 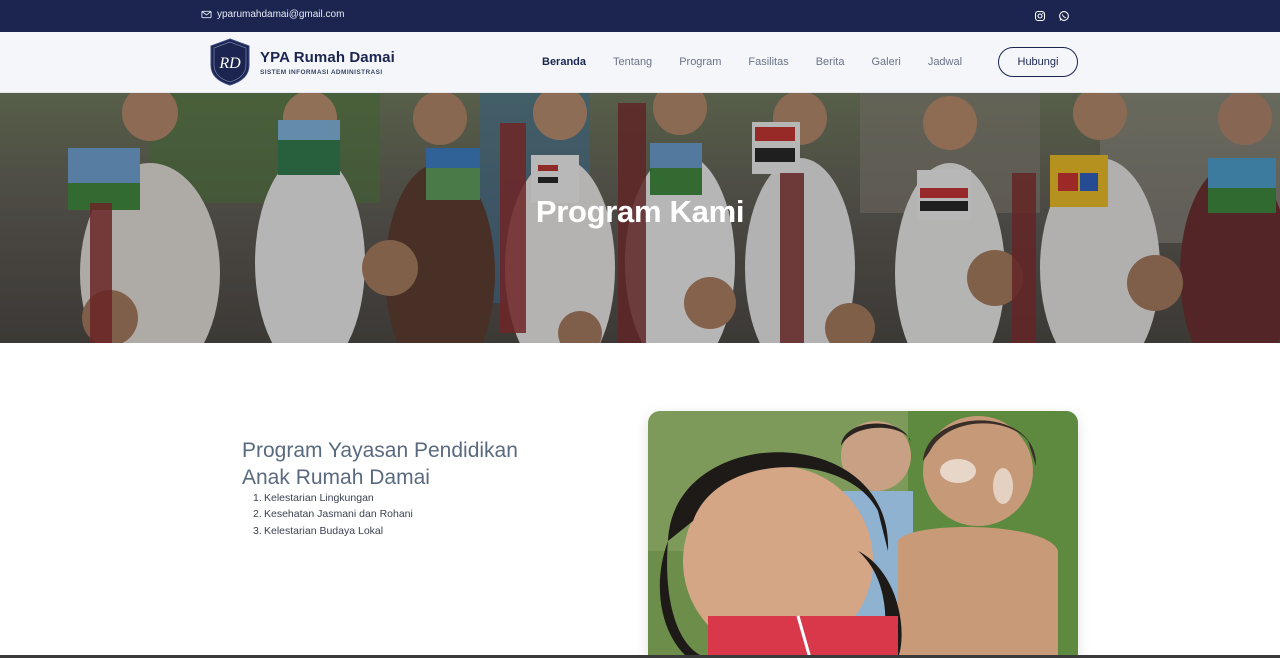 What do you see at coordinates (700, 62) in the screenshot?
I see `nav-program: Program` at bounding box center [700, 62].